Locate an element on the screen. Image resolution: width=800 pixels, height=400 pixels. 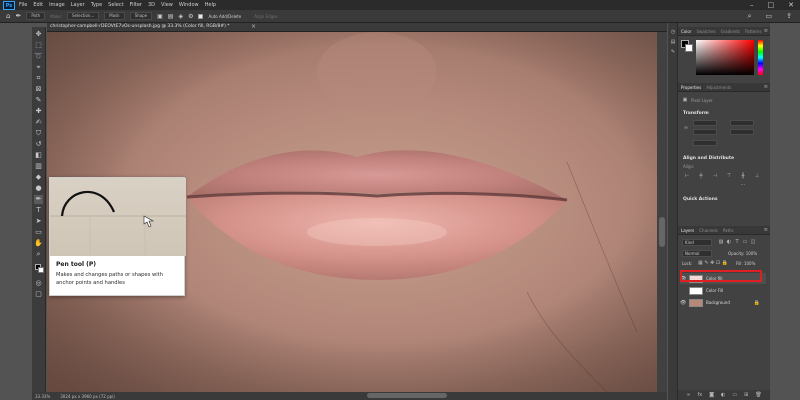
document-info: 3024 px x 3960 px (72 ppi) is located at coordinates (87, 396).